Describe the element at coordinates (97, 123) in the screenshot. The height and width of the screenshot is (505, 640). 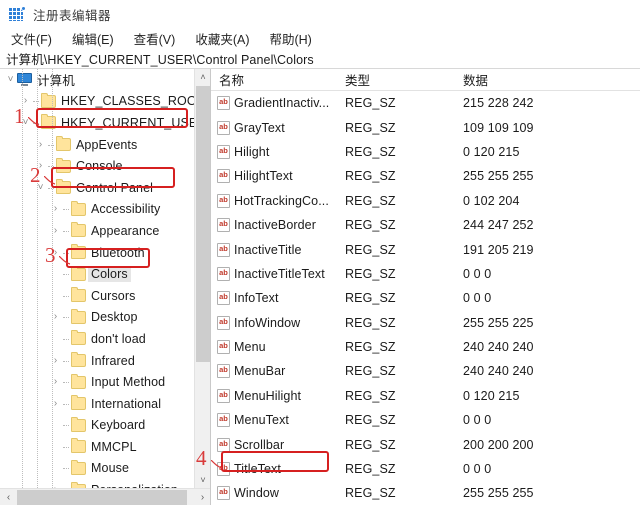
I see `tree-item-hkey-current-user: ˅ HKEY_CURRENT_USER` at that location.